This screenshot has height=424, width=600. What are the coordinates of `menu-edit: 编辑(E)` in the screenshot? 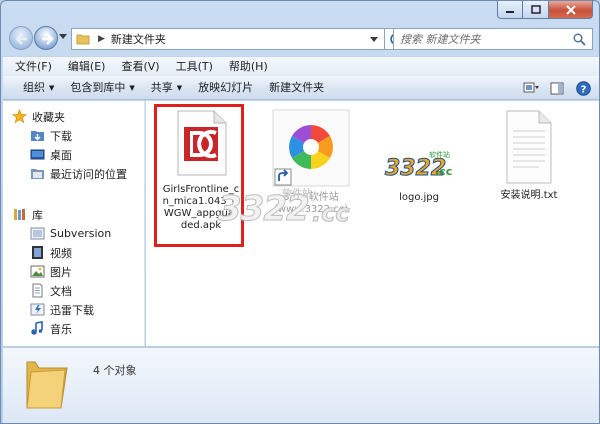 It's located at (87, 67).